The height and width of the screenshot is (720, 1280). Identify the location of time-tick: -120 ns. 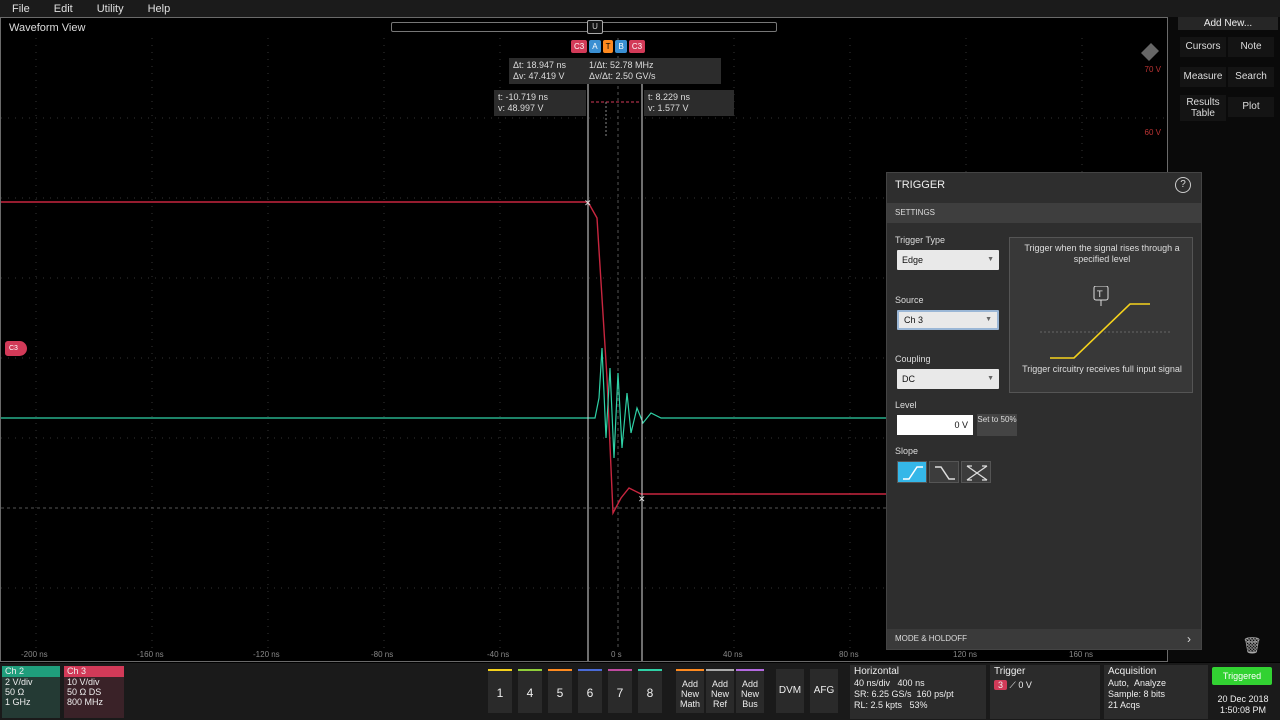
(266, 654).